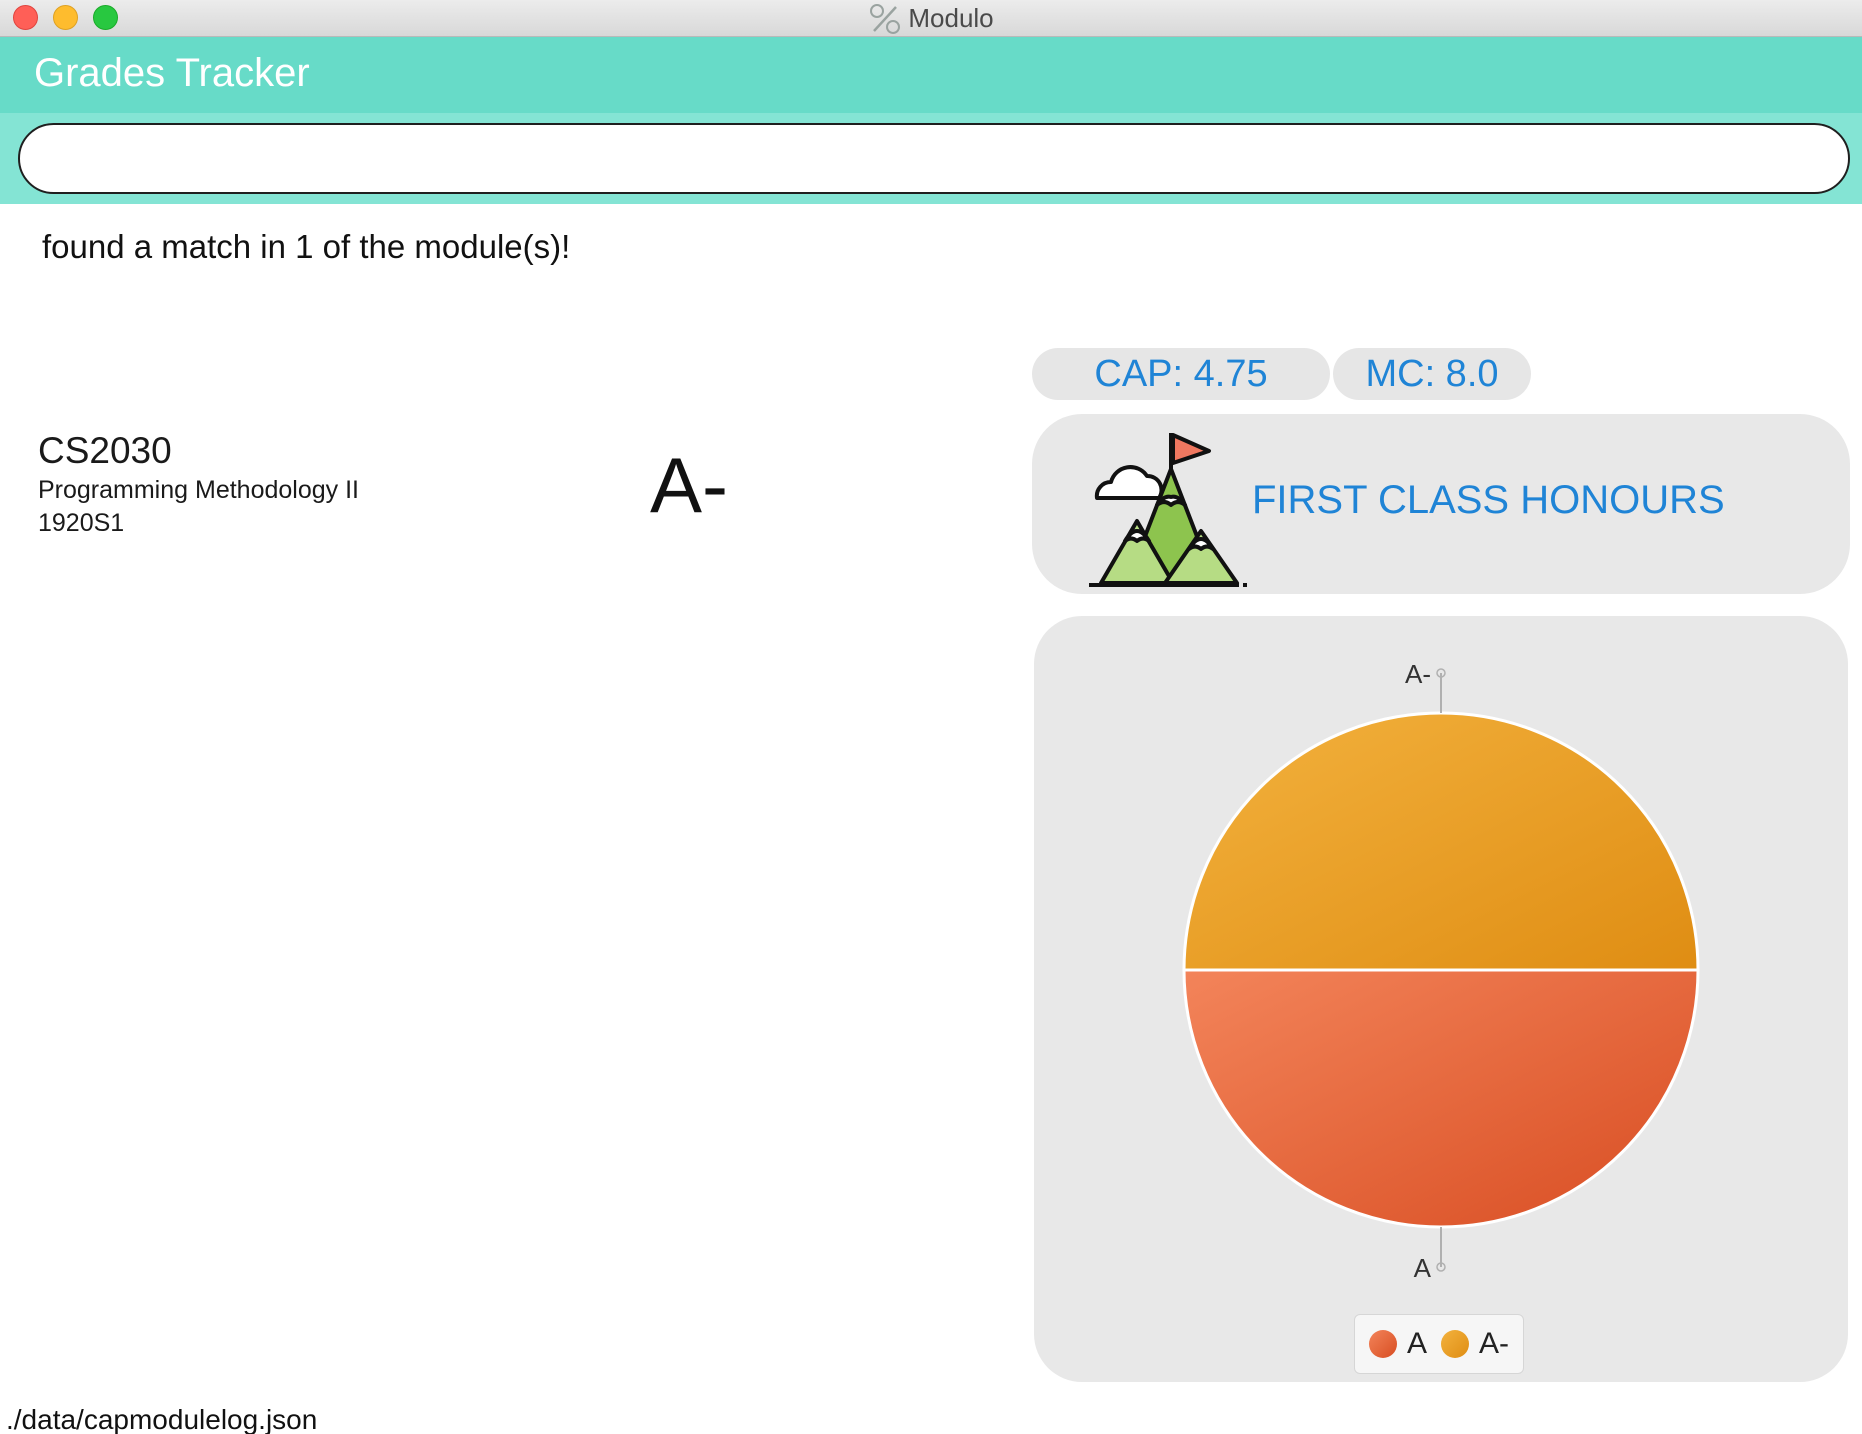 The image size is (1862, 1434). What do you see at coordinates (934, 158) in the screenshot?
I see `command-input` at bounding box center [934, 158].